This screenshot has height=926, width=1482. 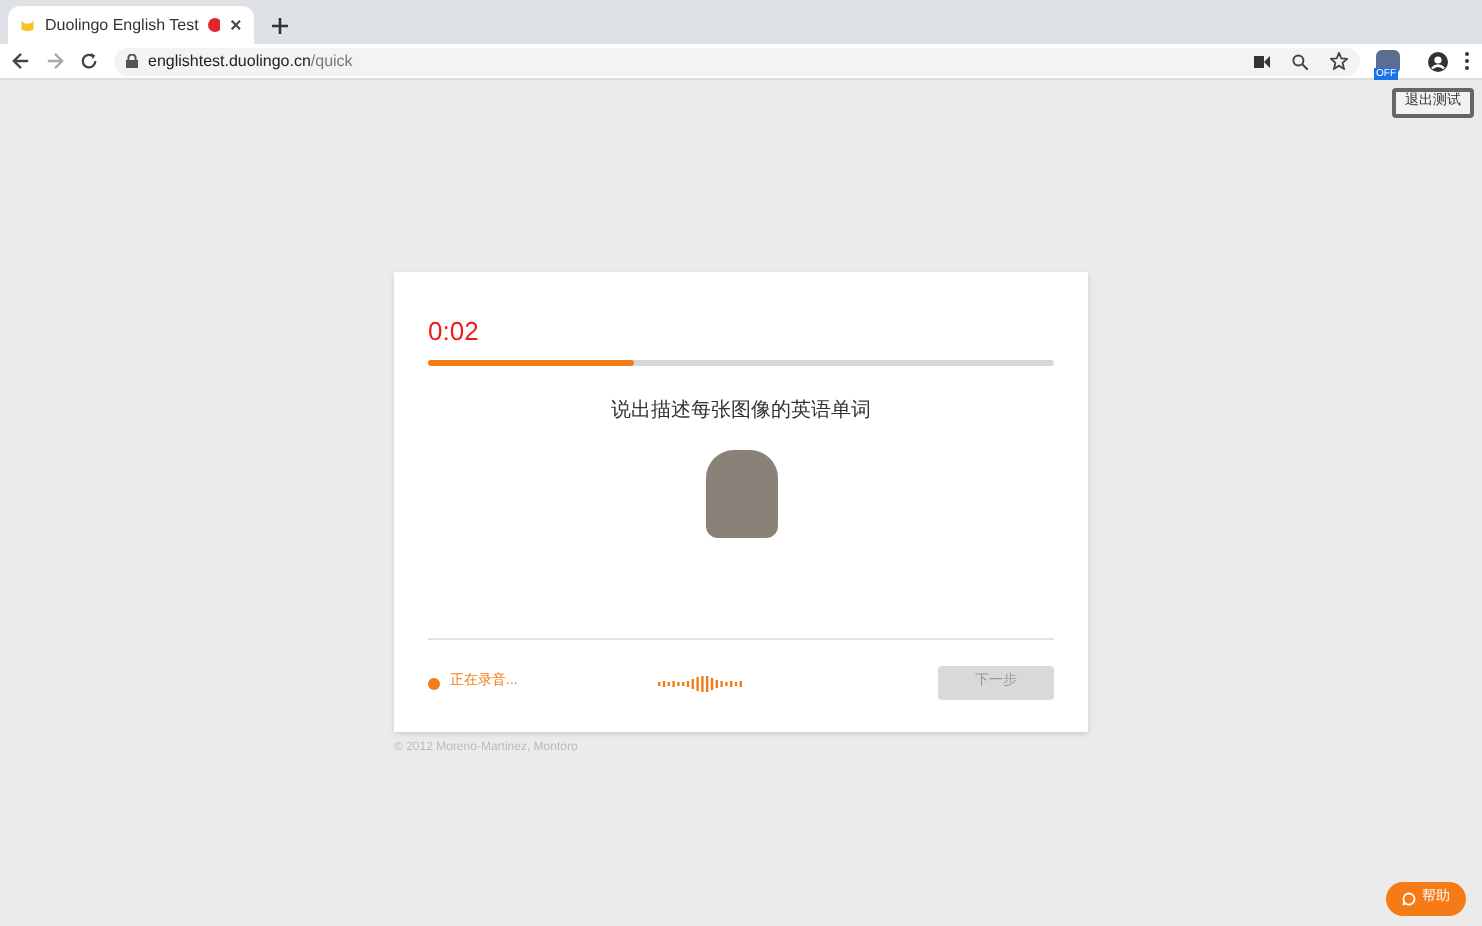 What do you see at coordinates (702, 683) in the screenshot?
I see `audio-waveform-drawing` at bounding box center [702, 683].